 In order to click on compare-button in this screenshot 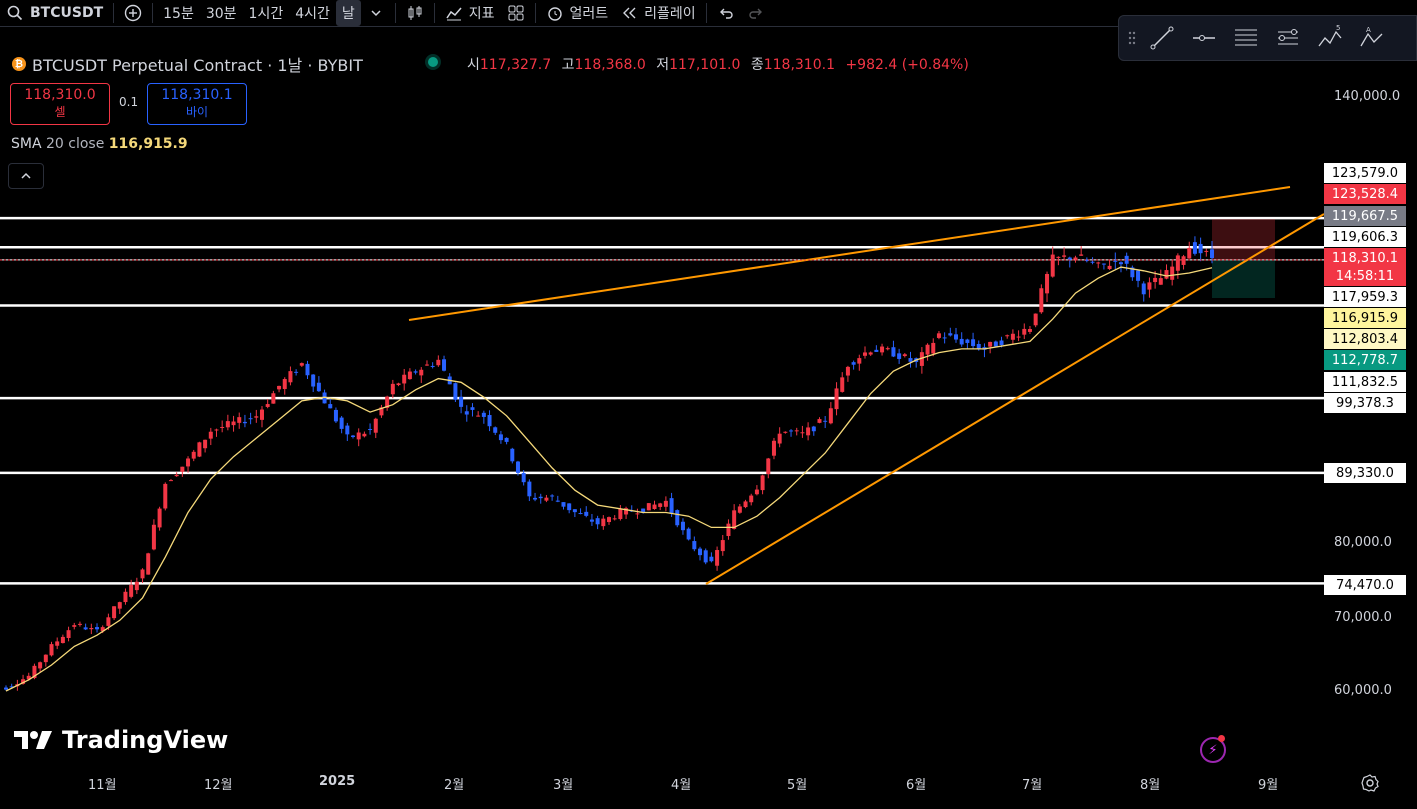, I will do `click(133, 13)`.